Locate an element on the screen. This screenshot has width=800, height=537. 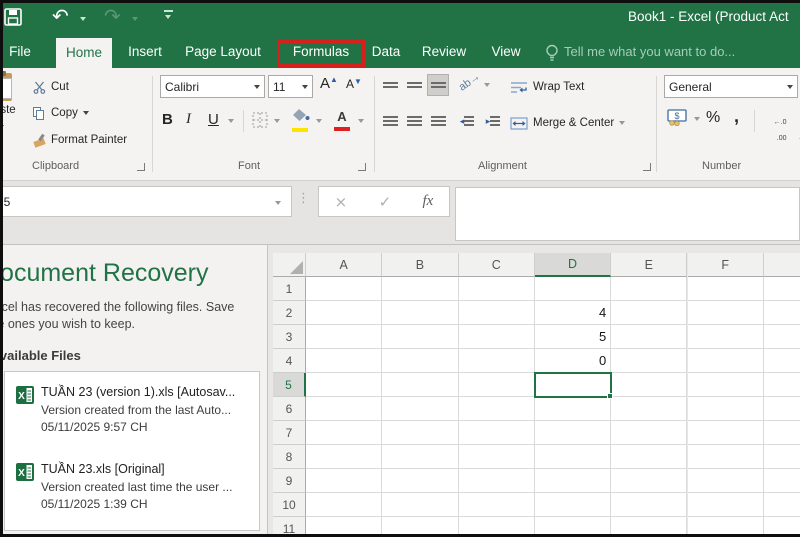
cell-E10 is located at coordinates (649, 505).